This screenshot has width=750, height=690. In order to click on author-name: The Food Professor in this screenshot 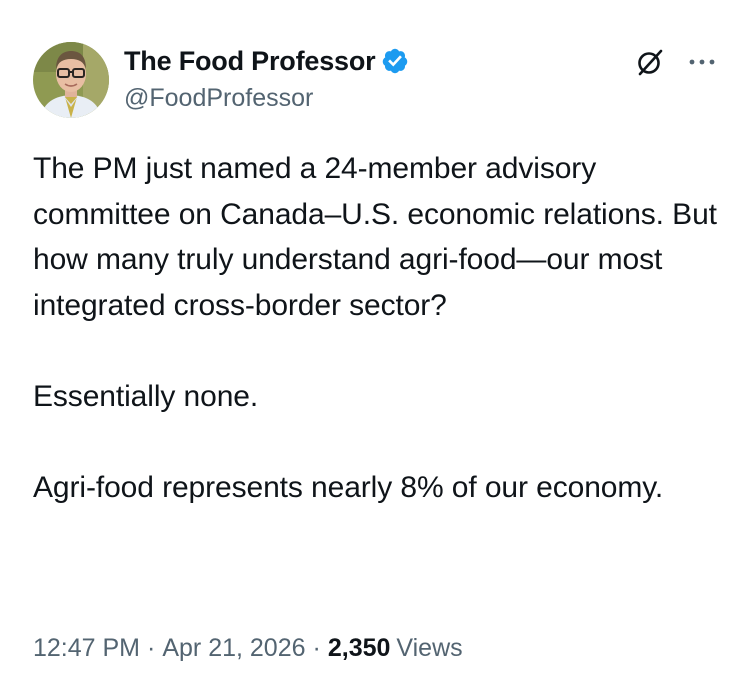, I will do `click(266, 61)`.